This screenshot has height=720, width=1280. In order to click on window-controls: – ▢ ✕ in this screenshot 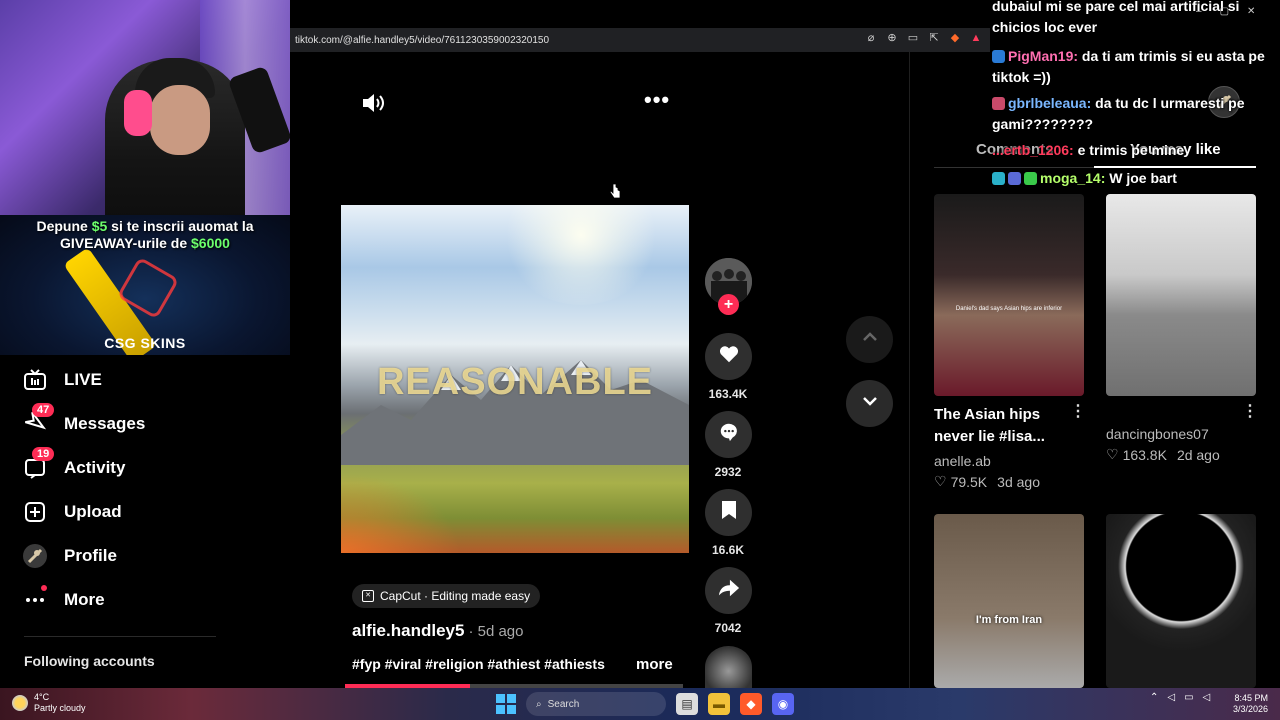, I will do `click(1225, 11)`.